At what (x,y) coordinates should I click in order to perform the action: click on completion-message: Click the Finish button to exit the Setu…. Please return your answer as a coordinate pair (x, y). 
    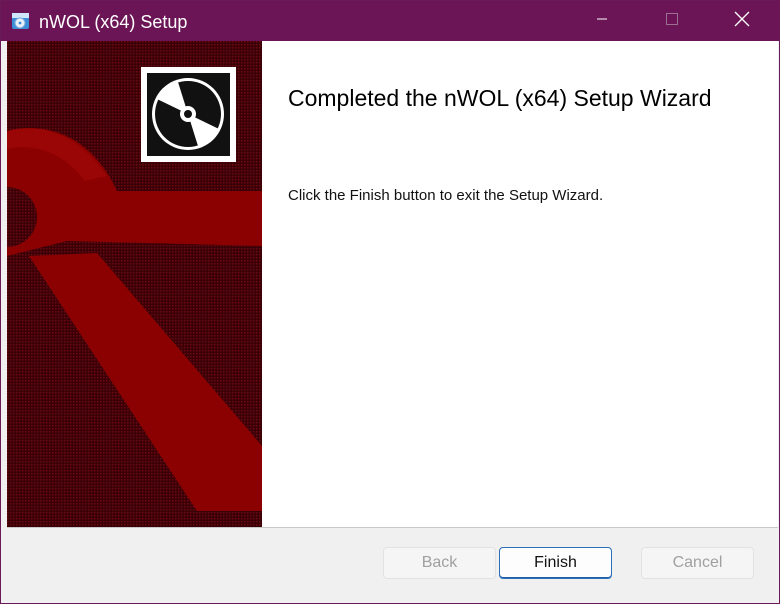
    Looking at the image, I should click on (446, 195).